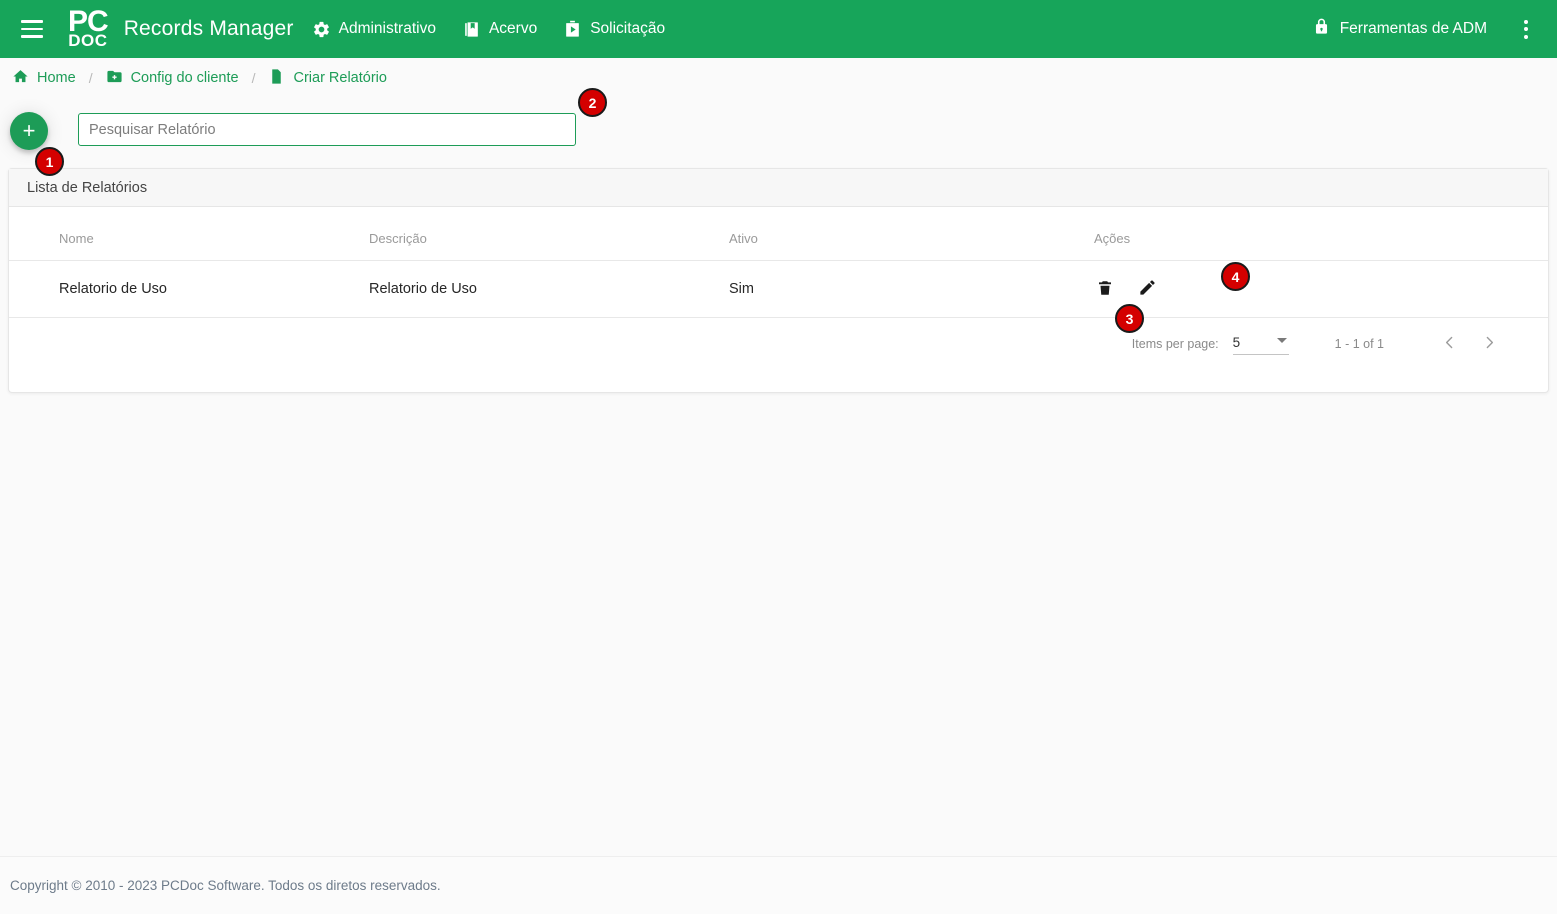  What do you see at coordinates (276, 78) in the screenshot?
I see `document-icon` at bounding box center [276, 78].